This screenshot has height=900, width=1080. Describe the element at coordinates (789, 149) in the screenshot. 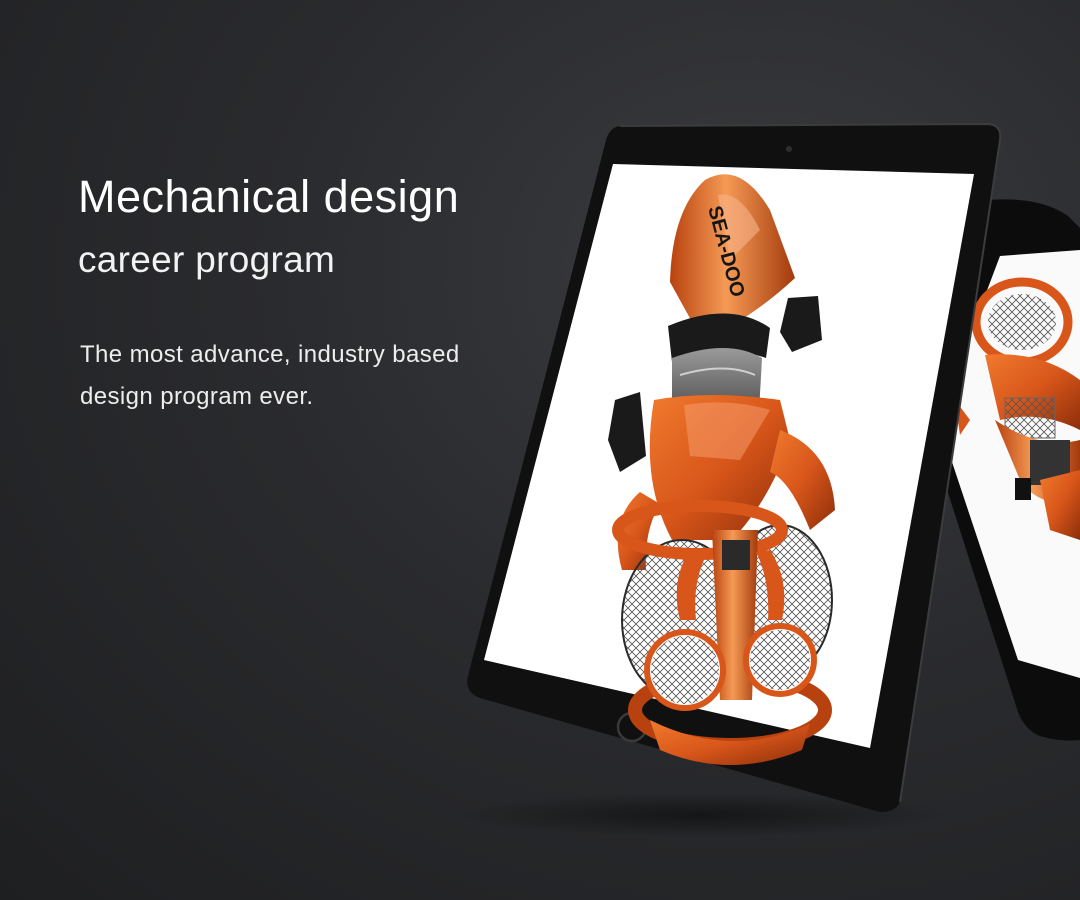

I see `front-camera` at that location.